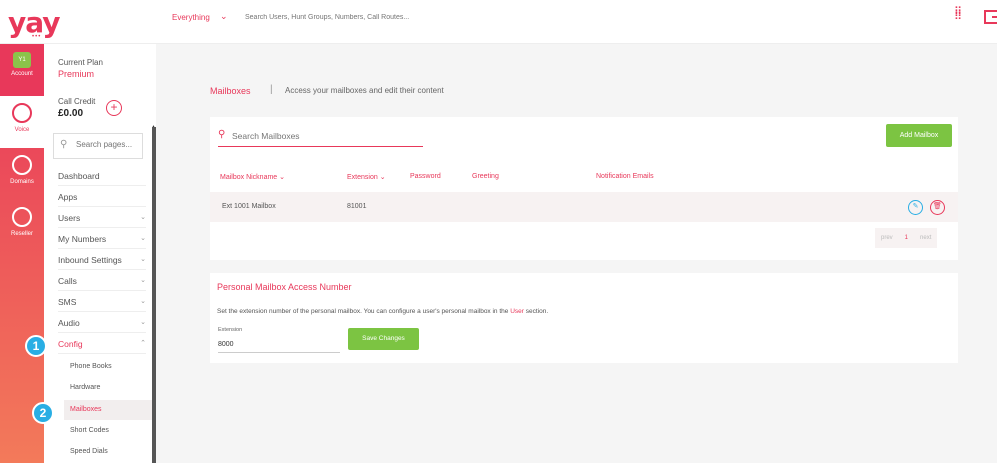  Describe the element at coordinates (357, 206) in the screenshot. I see `cell-extension: 81001` at that location.